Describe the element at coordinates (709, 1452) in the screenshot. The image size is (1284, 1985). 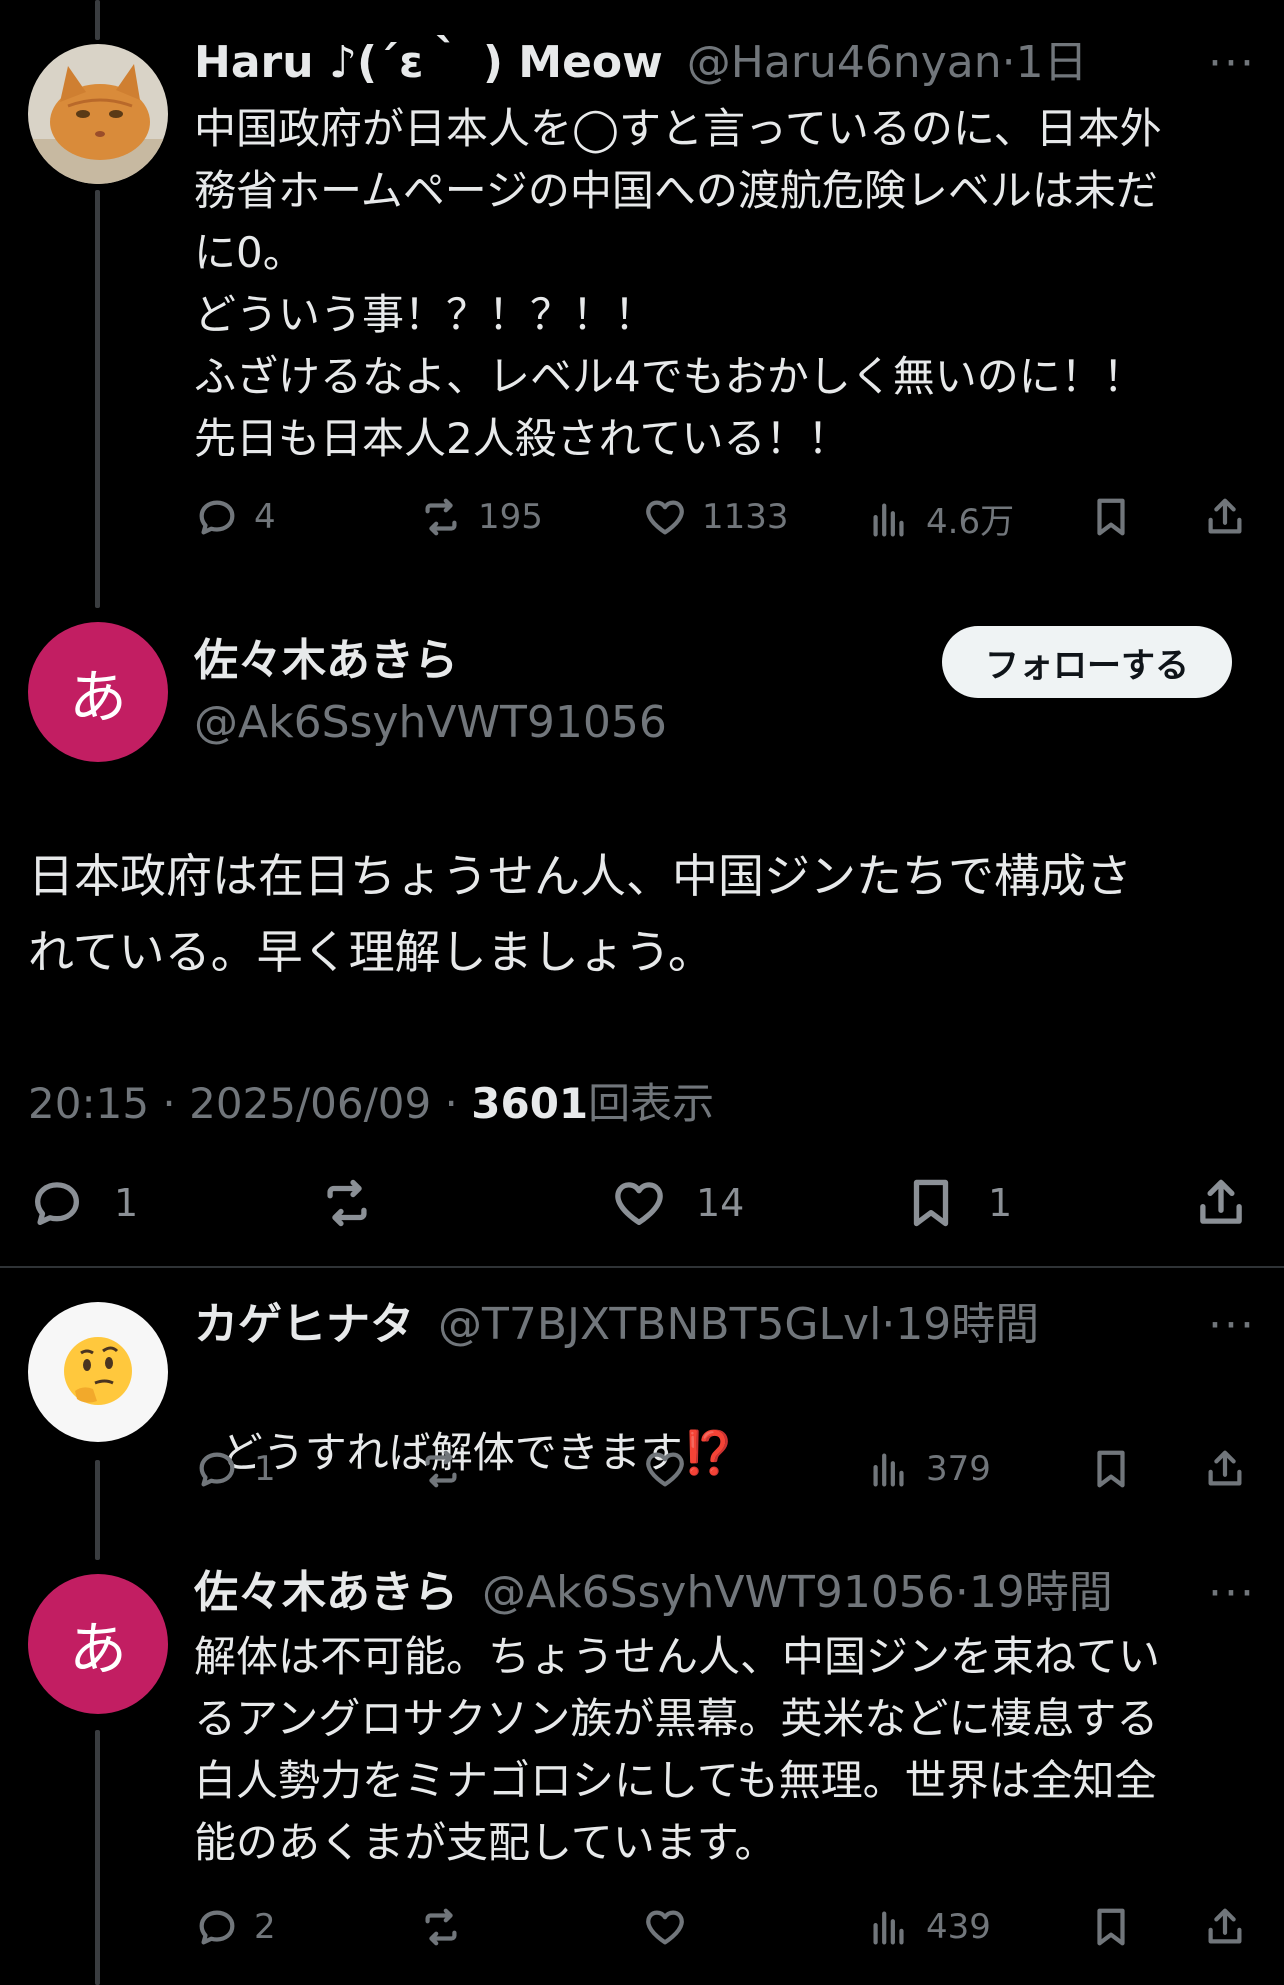
I see `interrobang-emoji: ⁉️` at that location.